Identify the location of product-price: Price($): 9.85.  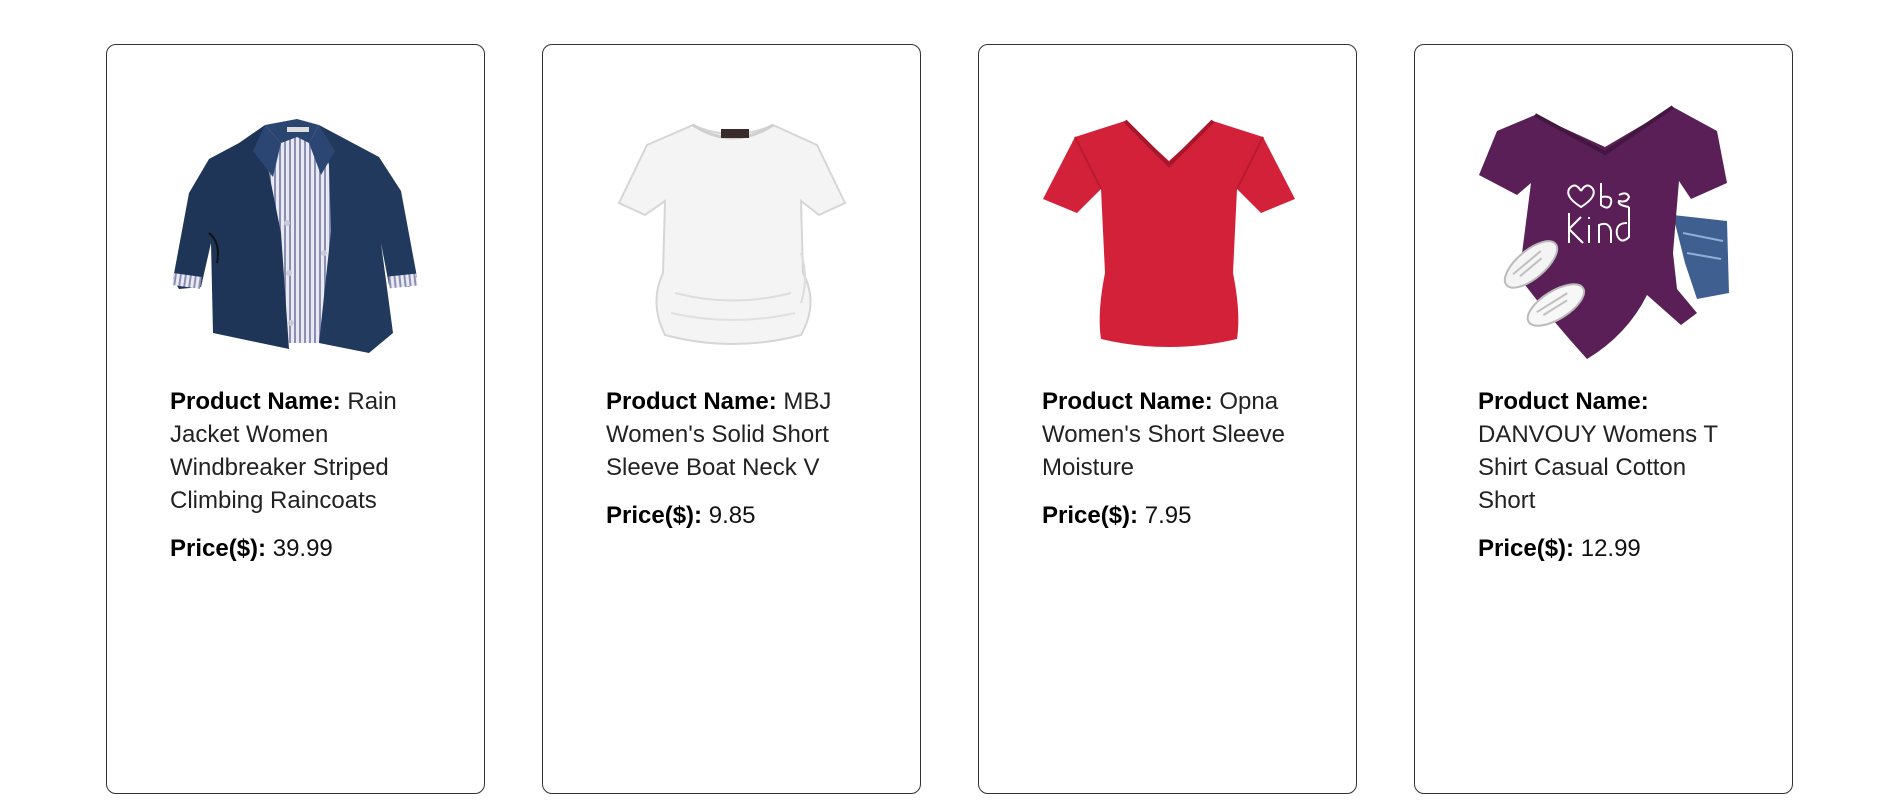
(733, 515).